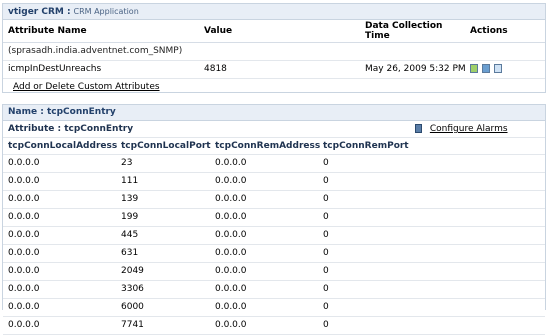 The width and height of the screenshot is (550, 335). What do you see at coordinates (366, 146) in the screenshot?
I see `column-header: tcpConnRemPort` at bounding box center [366, 146].